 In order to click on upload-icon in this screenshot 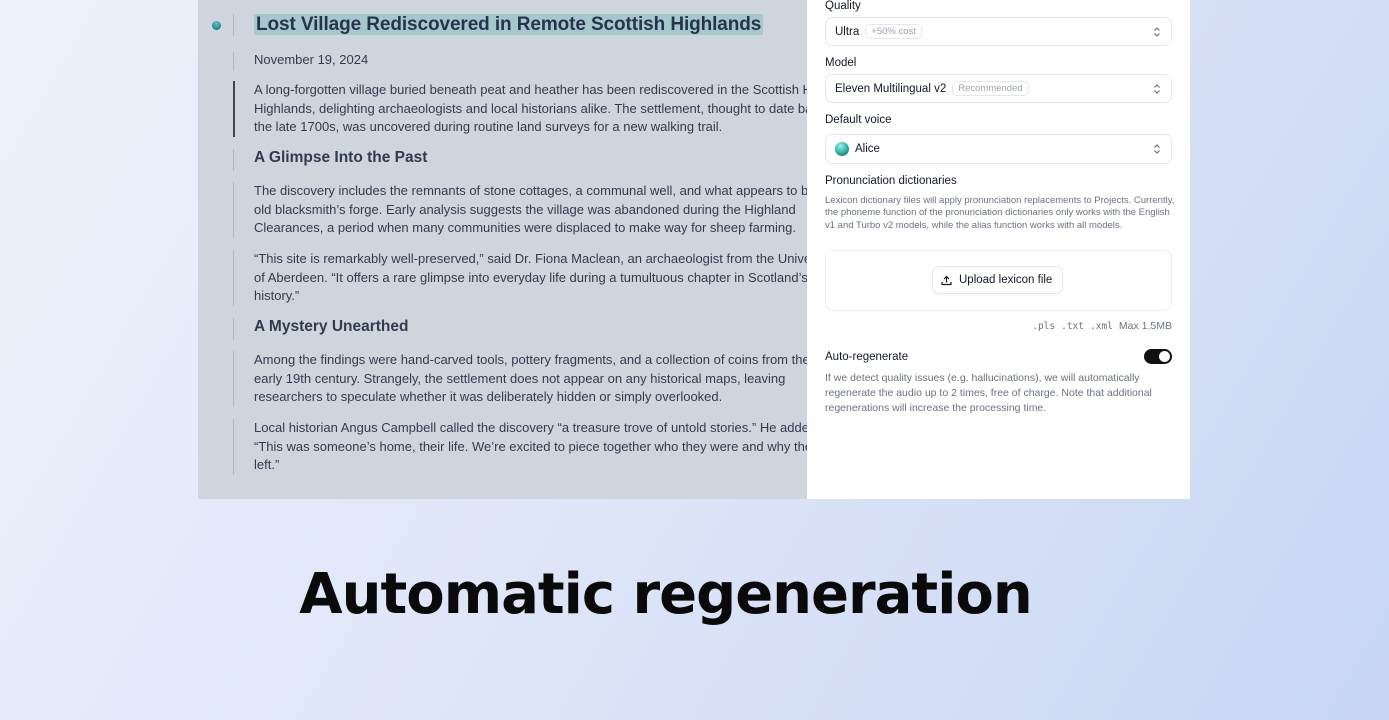, I will do `click(946, 280)`.